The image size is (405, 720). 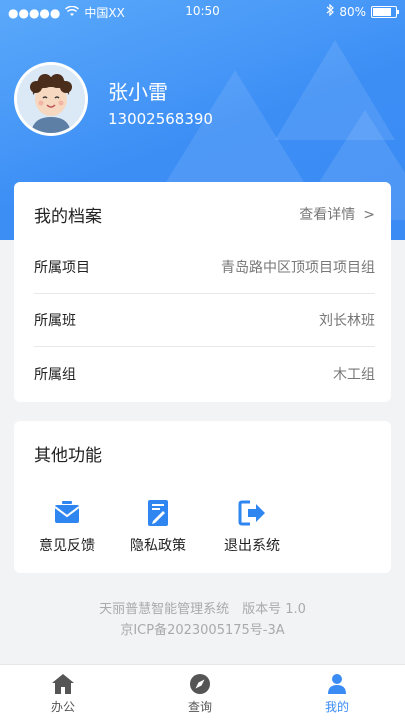 What do you see at coordinates (158, 546) in the screenshot?
I see `privacy-policy-label: 隐私政策` at bounding box center [158, 546].